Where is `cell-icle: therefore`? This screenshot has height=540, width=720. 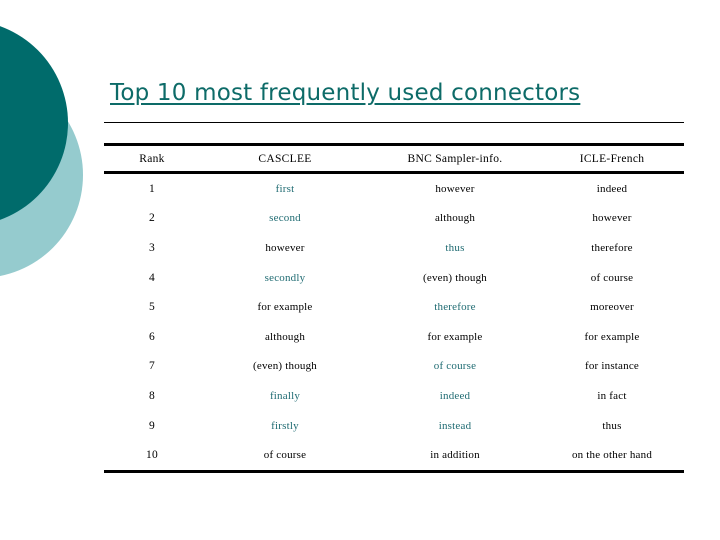 cell-icle: therefore is located at coordinates (612, 247).